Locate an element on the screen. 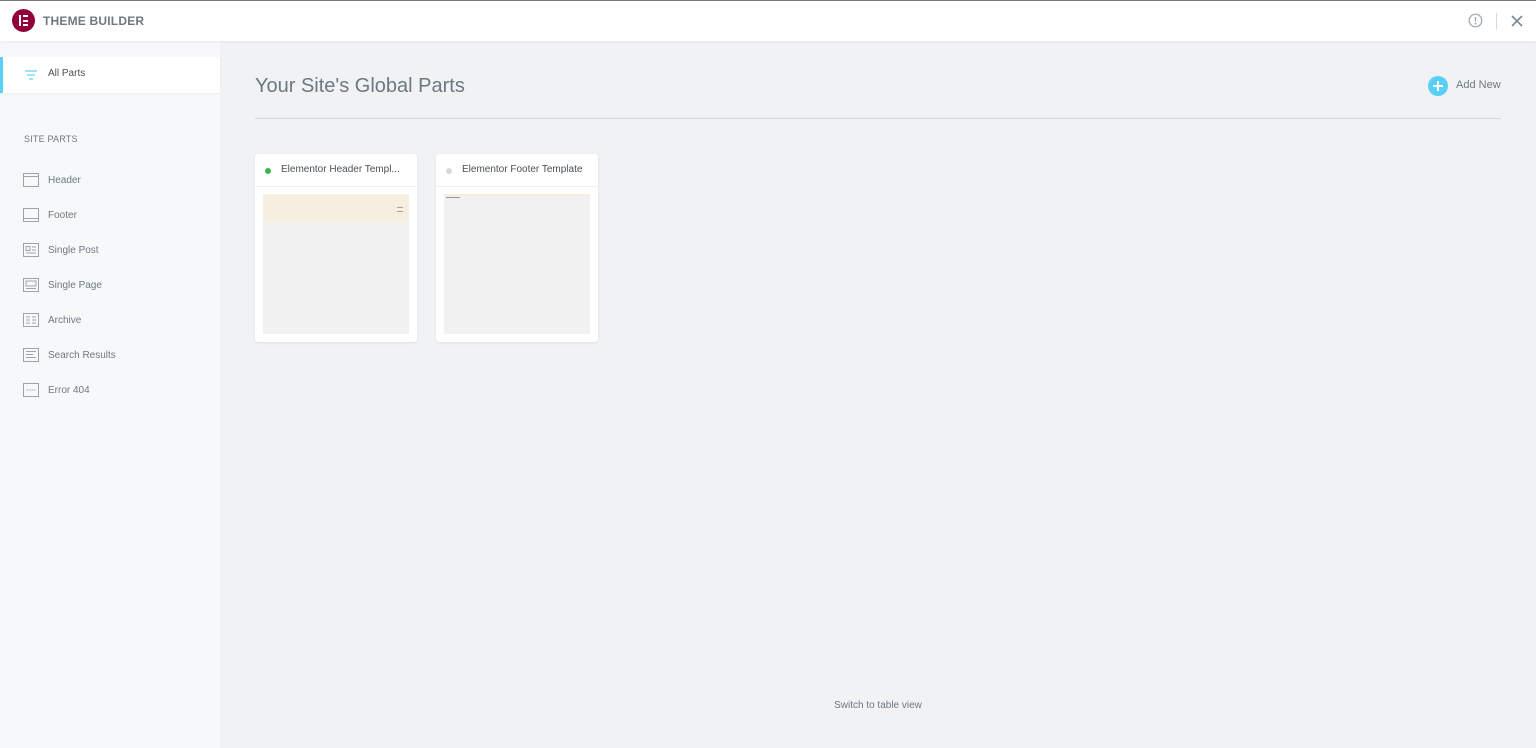 This screenshot has width=1536, height=748. sidebar-item-label: All Parts is located at coordinates (67, 73).